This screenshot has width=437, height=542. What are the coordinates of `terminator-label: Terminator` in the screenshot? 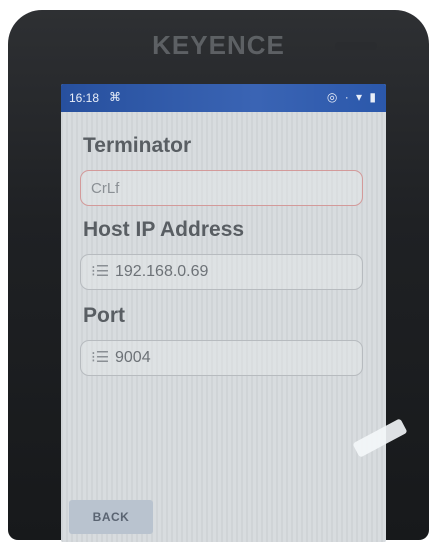 It's located at (137, 145).